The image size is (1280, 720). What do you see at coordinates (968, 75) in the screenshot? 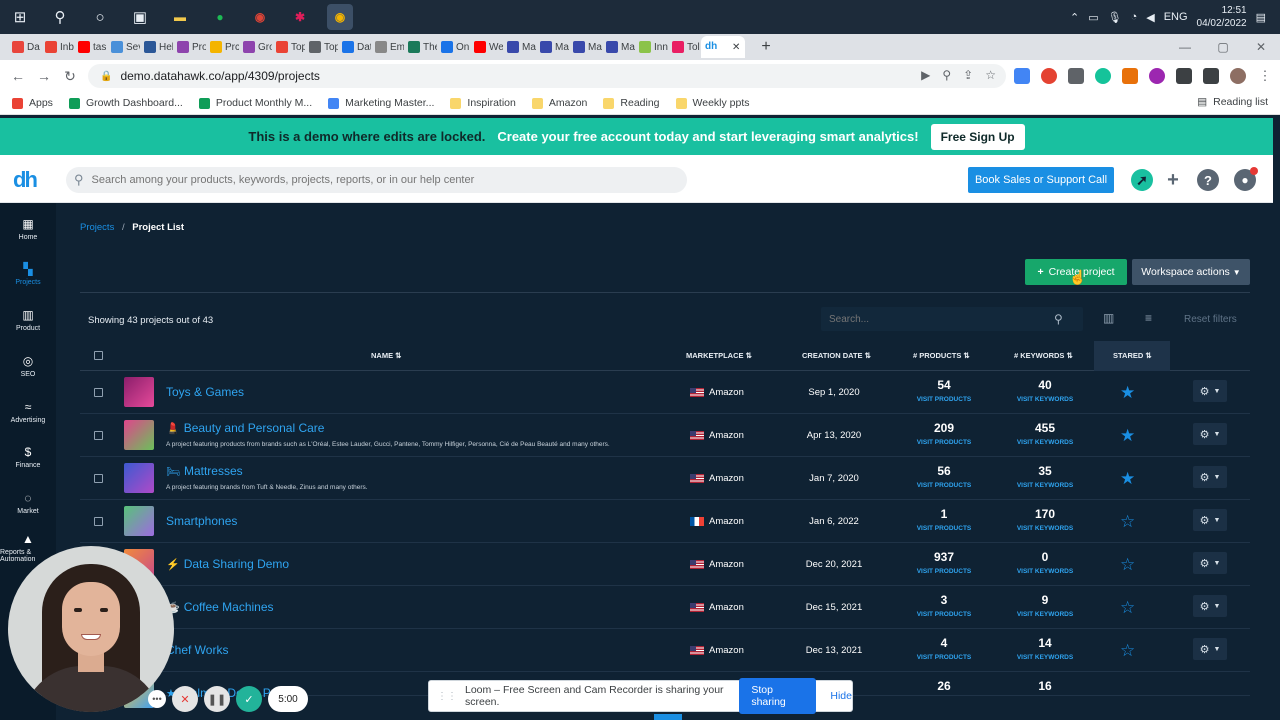
I see `share-icon: ⇪` at bounding box center [968, 75].